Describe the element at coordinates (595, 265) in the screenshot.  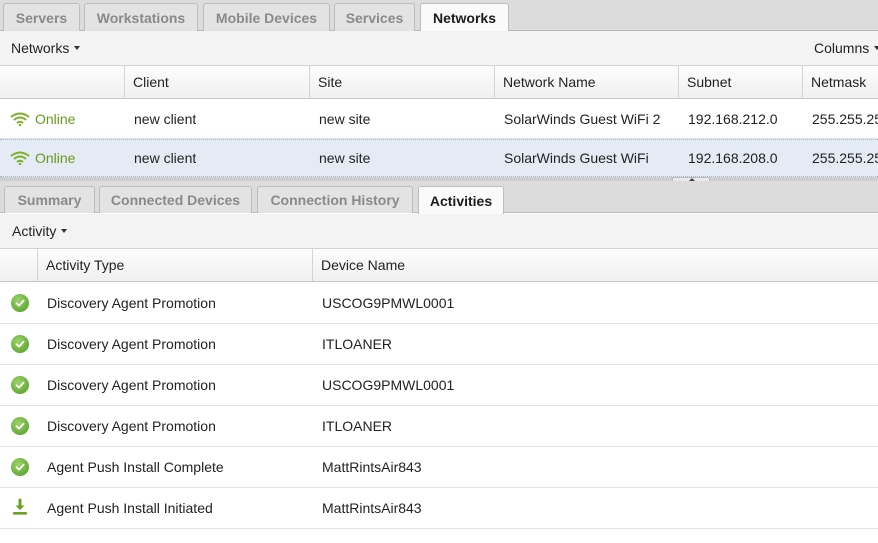
I see `column-header-device-name: Device Name` at that location.